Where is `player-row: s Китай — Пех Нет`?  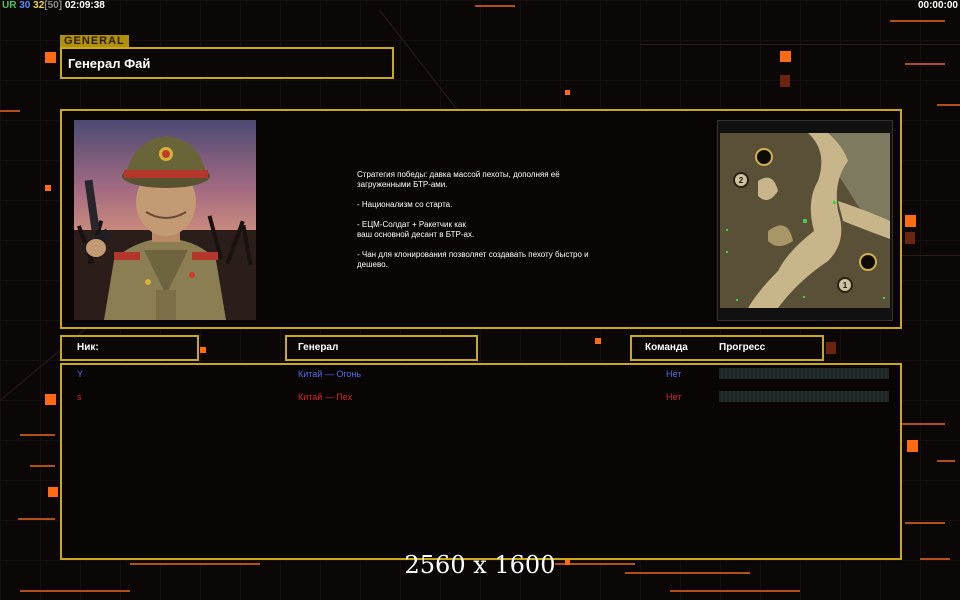 player-row: s Китай — Пех Нет is located at coordinates (481, 397).